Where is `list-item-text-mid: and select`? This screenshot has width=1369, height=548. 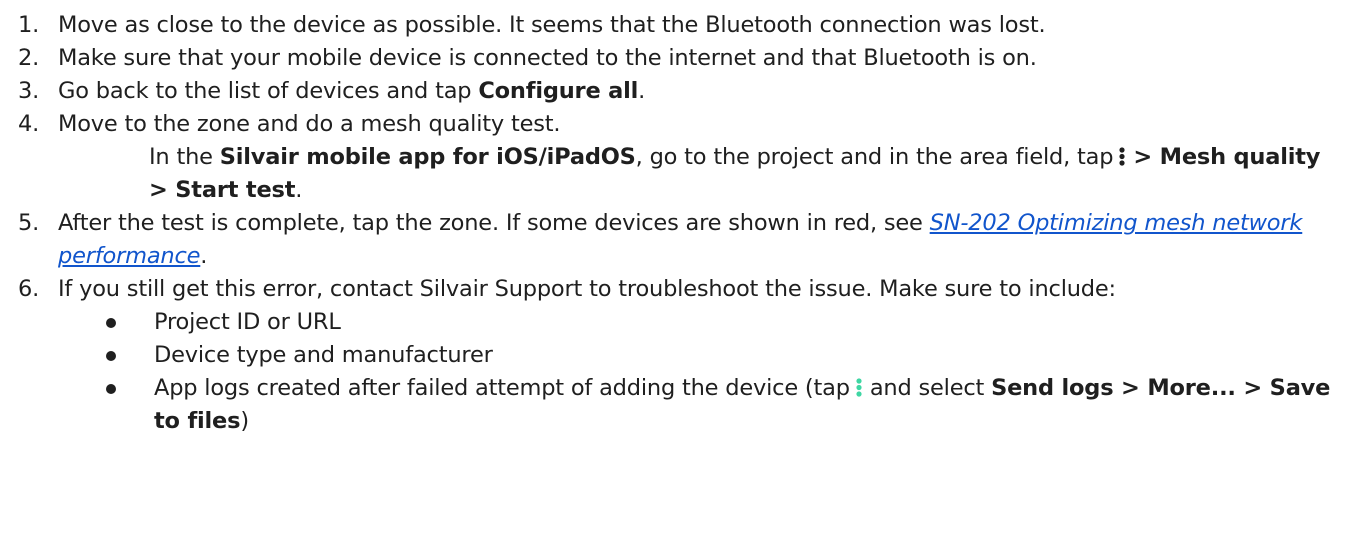
list-item-text-mid: and select is located at coordinates (930, 388).